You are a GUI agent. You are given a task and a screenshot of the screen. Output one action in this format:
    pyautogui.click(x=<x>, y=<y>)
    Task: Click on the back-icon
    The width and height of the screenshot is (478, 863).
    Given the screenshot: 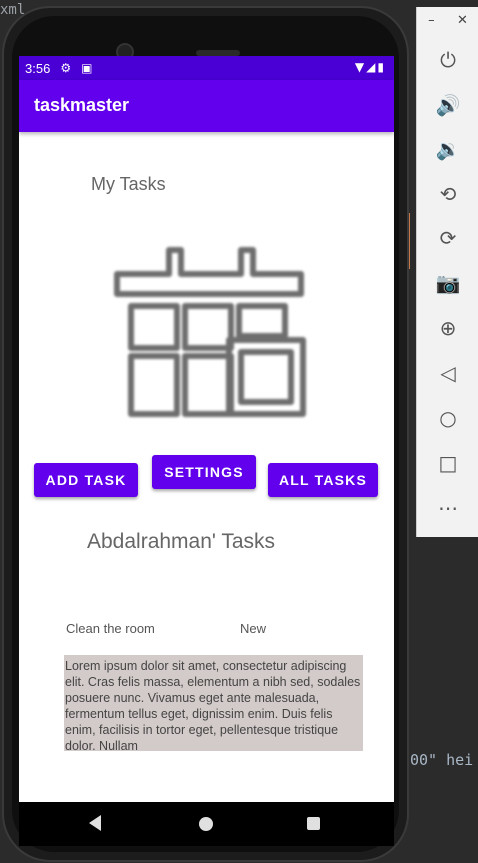 What is the action you would take?
    pyautogui.click(x=95, y=823)
    